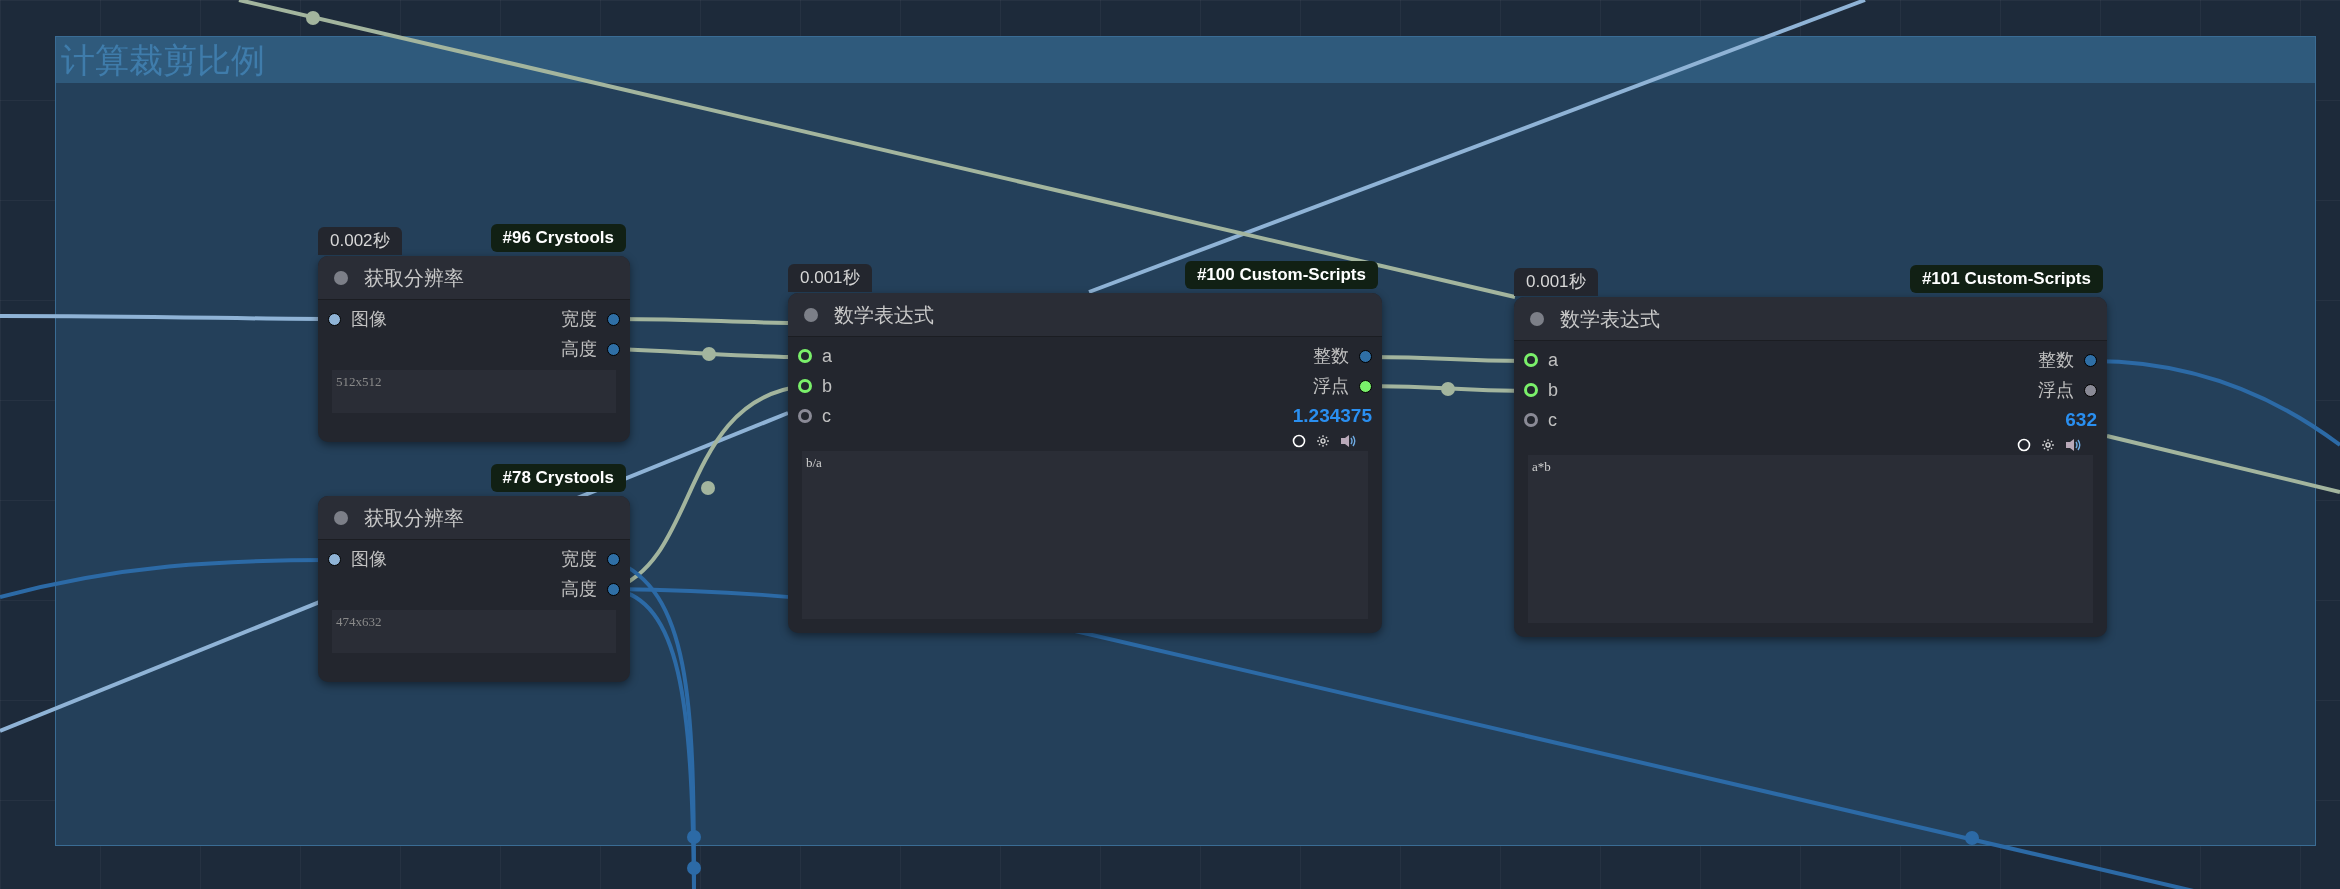 The image size is (2340, 889). What do you see at coordinates (558, 478) in the screenshot?
I see `node-tag: #78 Crystools` at bounding box center [558, 478].